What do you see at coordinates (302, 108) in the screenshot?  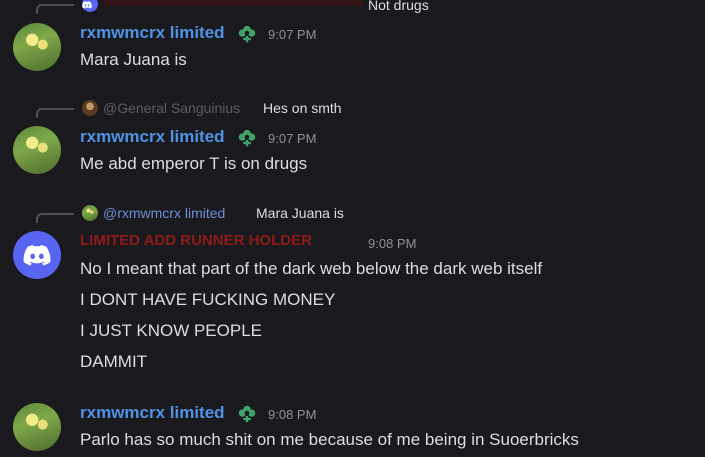 I see `reply-snippet: Hes on smth` at bounding box center [302, 108].